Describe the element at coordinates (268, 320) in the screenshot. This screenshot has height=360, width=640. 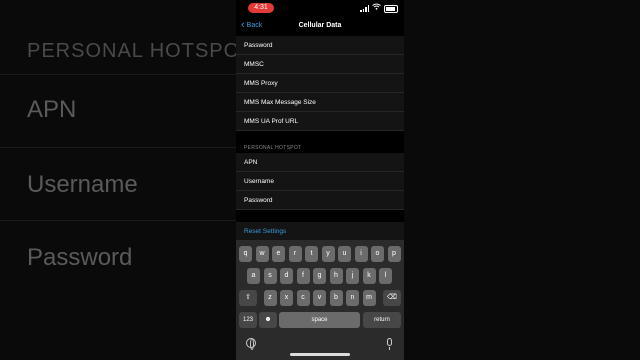
I see `emoji-icon: ☻` at that location.